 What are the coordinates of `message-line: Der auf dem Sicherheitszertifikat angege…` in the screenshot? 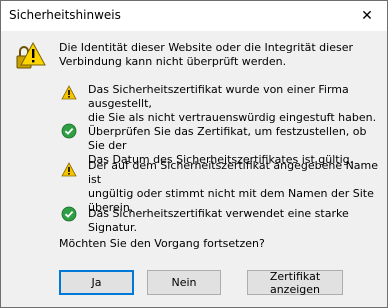 It's located at (233, 172).